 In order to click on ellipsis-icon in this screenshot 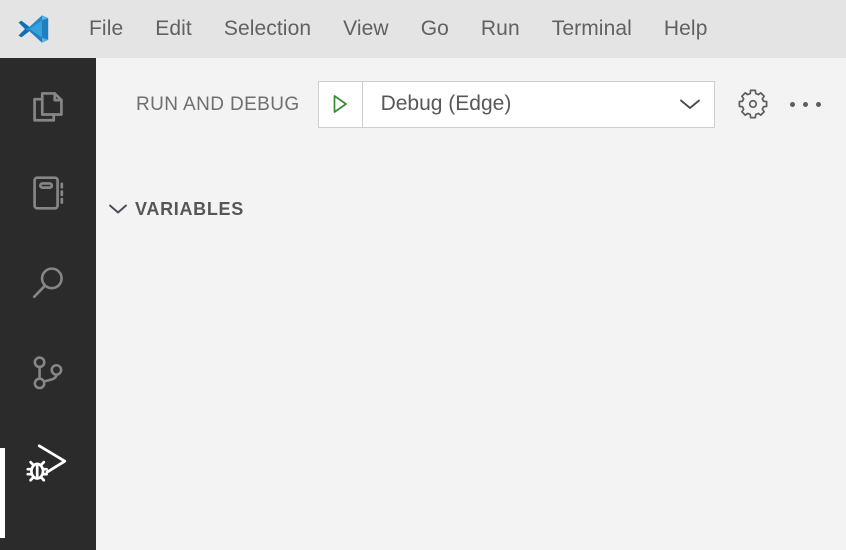, I will do `click(806, 104)`.